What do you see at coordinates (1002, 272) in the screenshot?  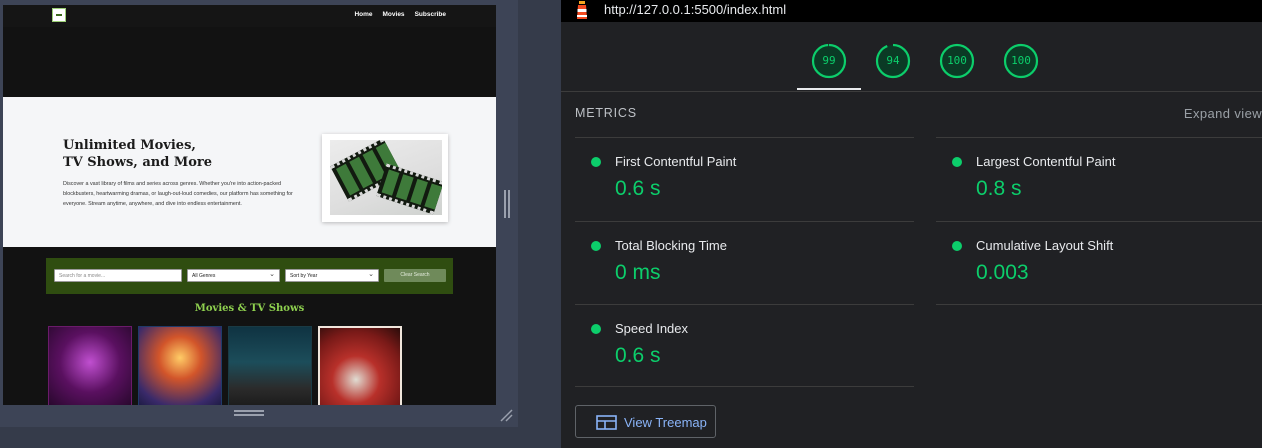 I see `metric-value: 0.003` at bounding box center [1002, 272].